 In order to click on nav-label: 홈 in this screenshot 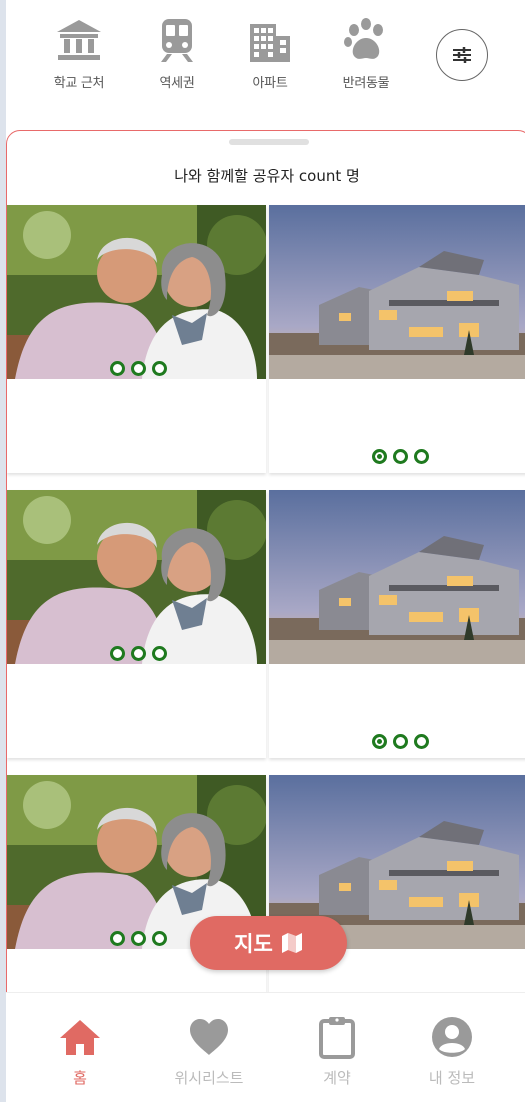, I will do `click(80, 1078)`.